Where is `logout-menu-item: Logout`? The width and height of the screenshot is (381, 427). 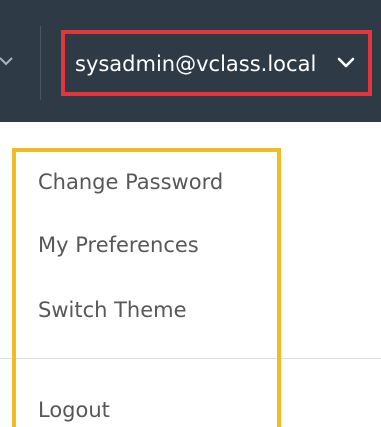
logout-menu-item: Logout is located at coordinates (74, 410).